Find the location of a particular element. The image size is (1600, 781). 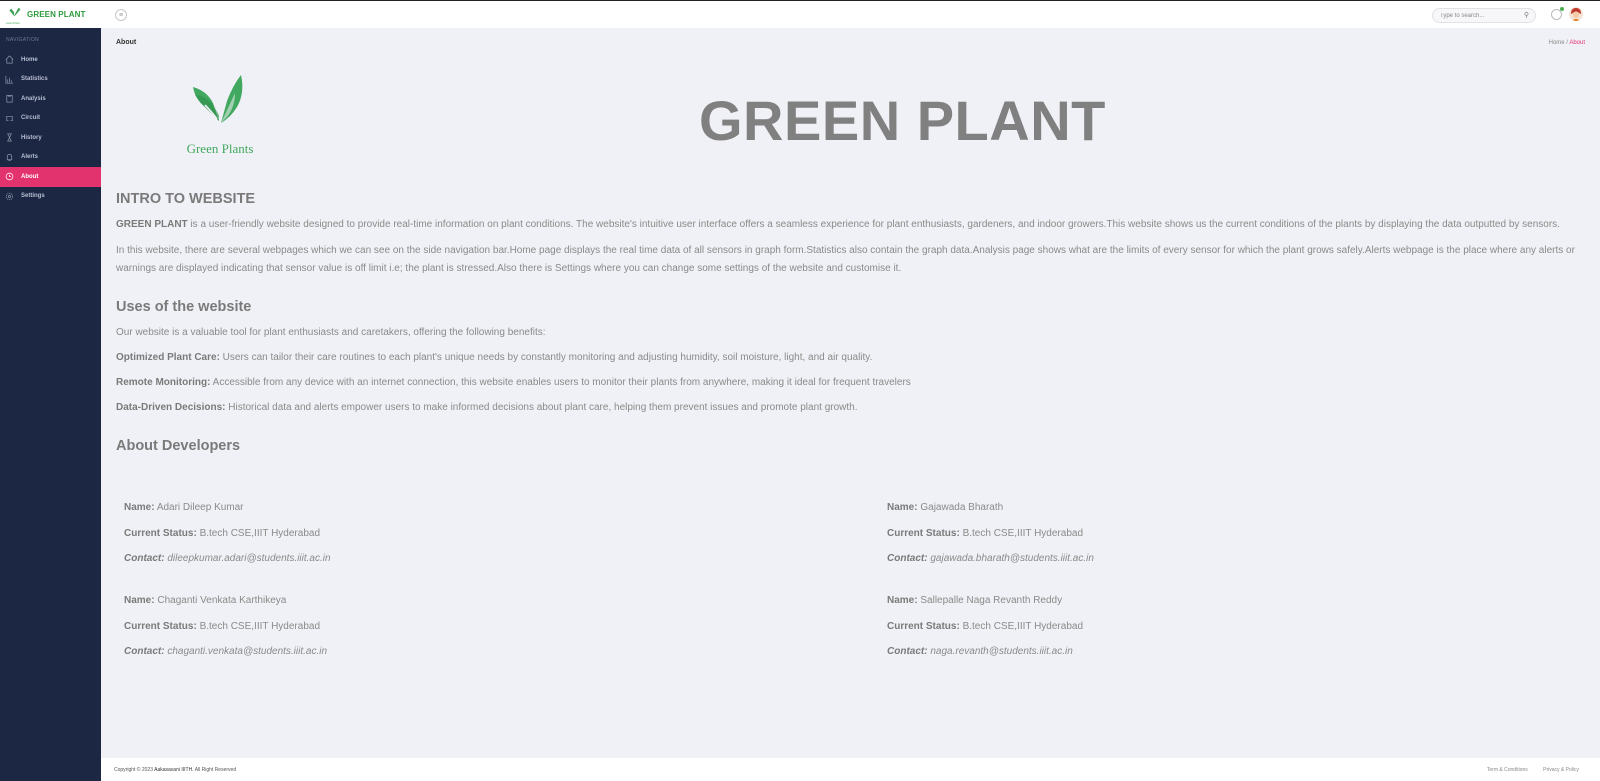

brand-name: GREEN PLANT is located at coordinates (56, 14).